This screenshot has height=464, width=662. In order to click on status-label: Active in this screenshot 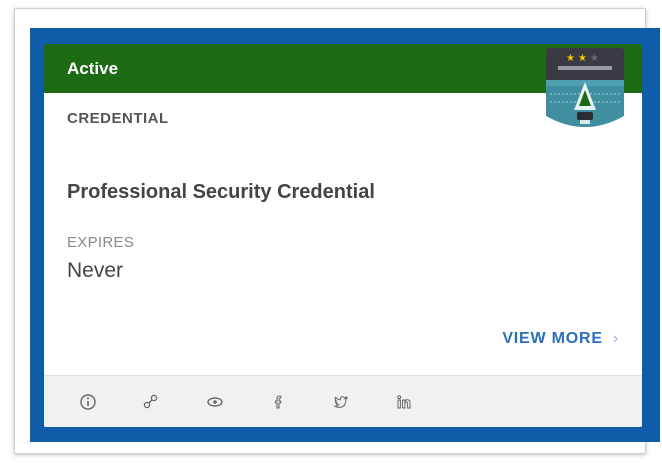, I will do `click(93, 68)`.